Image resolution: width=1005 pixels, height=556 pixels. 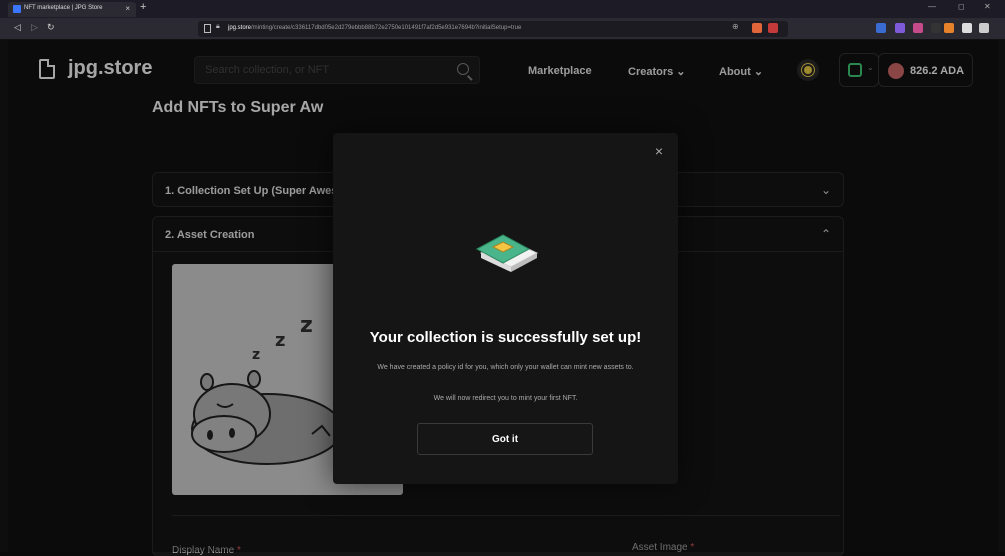 What do you see at coordinates (961, 6) in the screenshot?
I see `maximize-icon: ◻` at bounding box center [961, 6].